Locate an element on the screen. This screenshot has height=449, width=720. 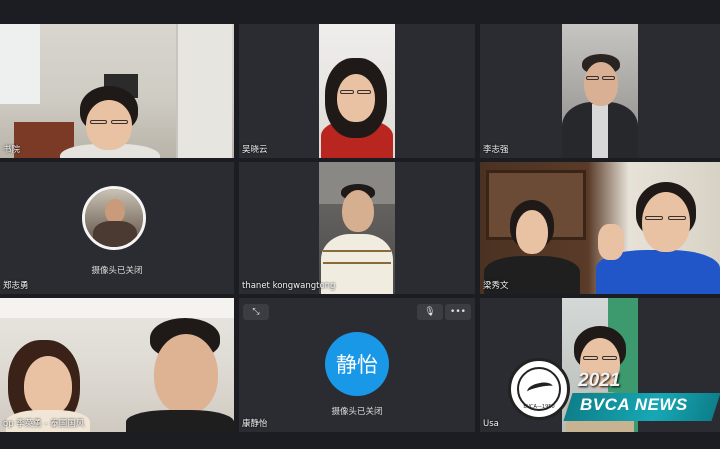
avatar is located at coordinates (114, 218).